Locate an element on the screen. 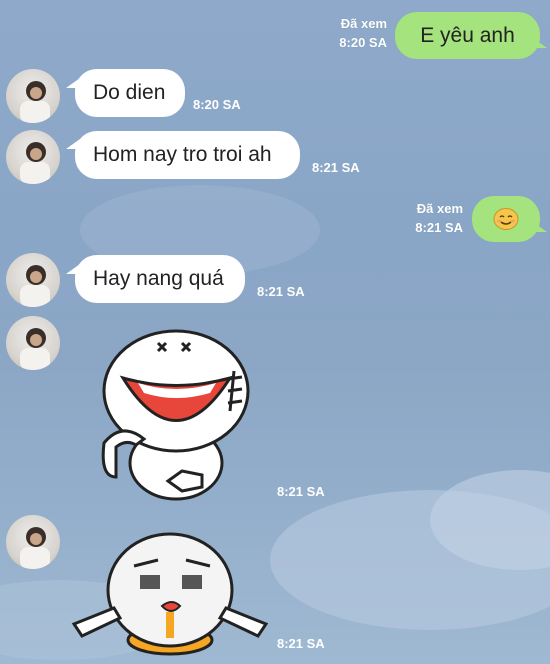  incoming-message: Do dien is located at coordinates (130, 93).